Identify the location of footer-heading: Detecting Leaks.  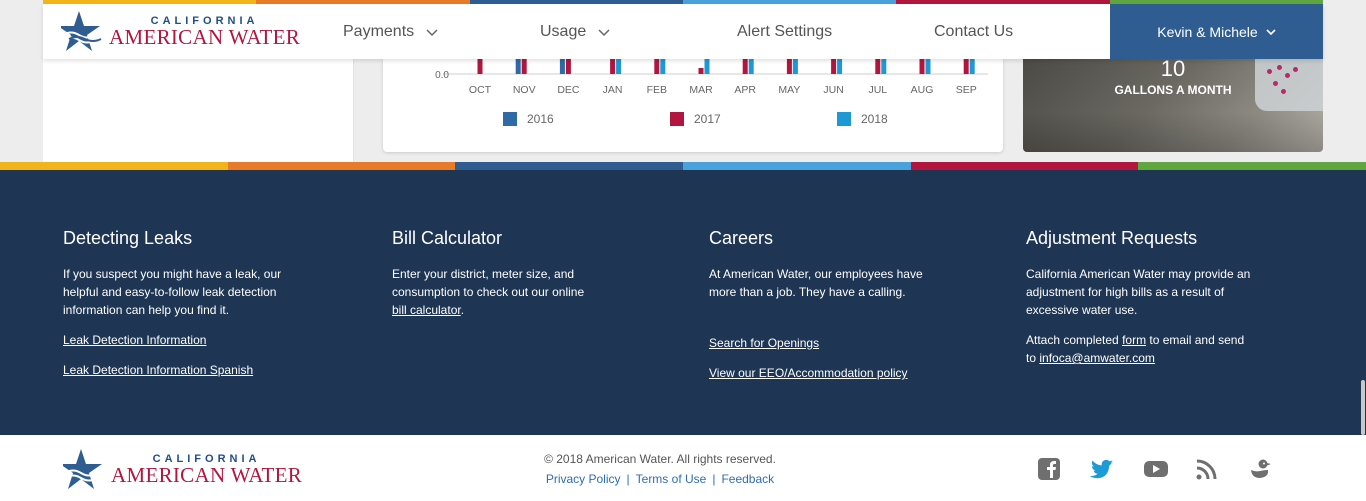
(128, 238).